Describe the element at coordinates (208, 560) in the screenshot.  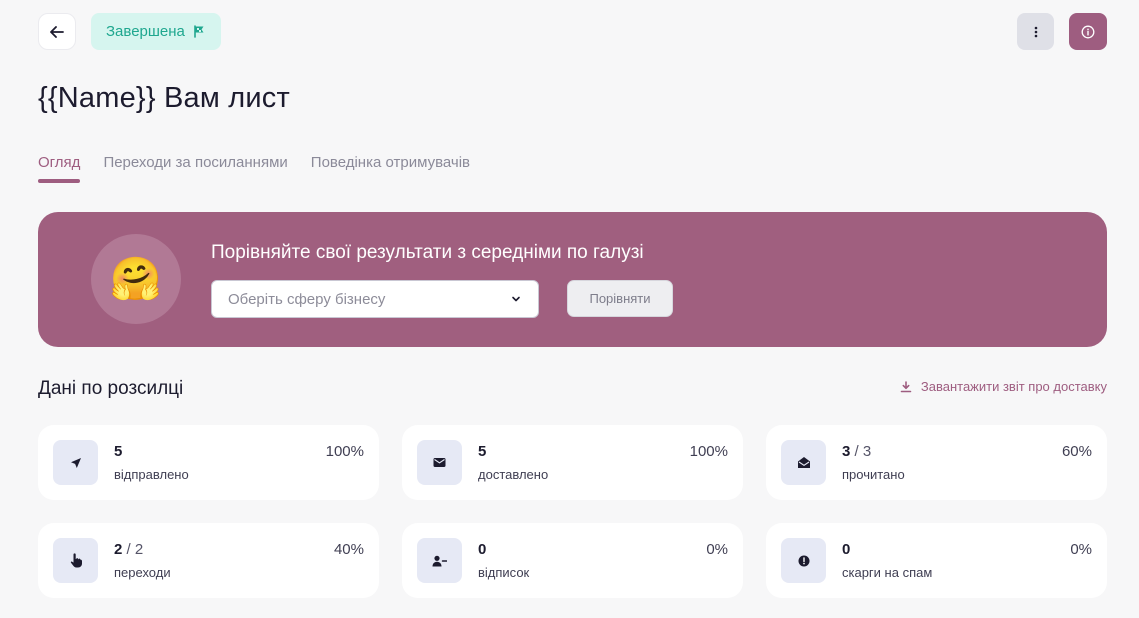
I see `stat-card-clicks: 2 / 2 переходи 40%` at that location.